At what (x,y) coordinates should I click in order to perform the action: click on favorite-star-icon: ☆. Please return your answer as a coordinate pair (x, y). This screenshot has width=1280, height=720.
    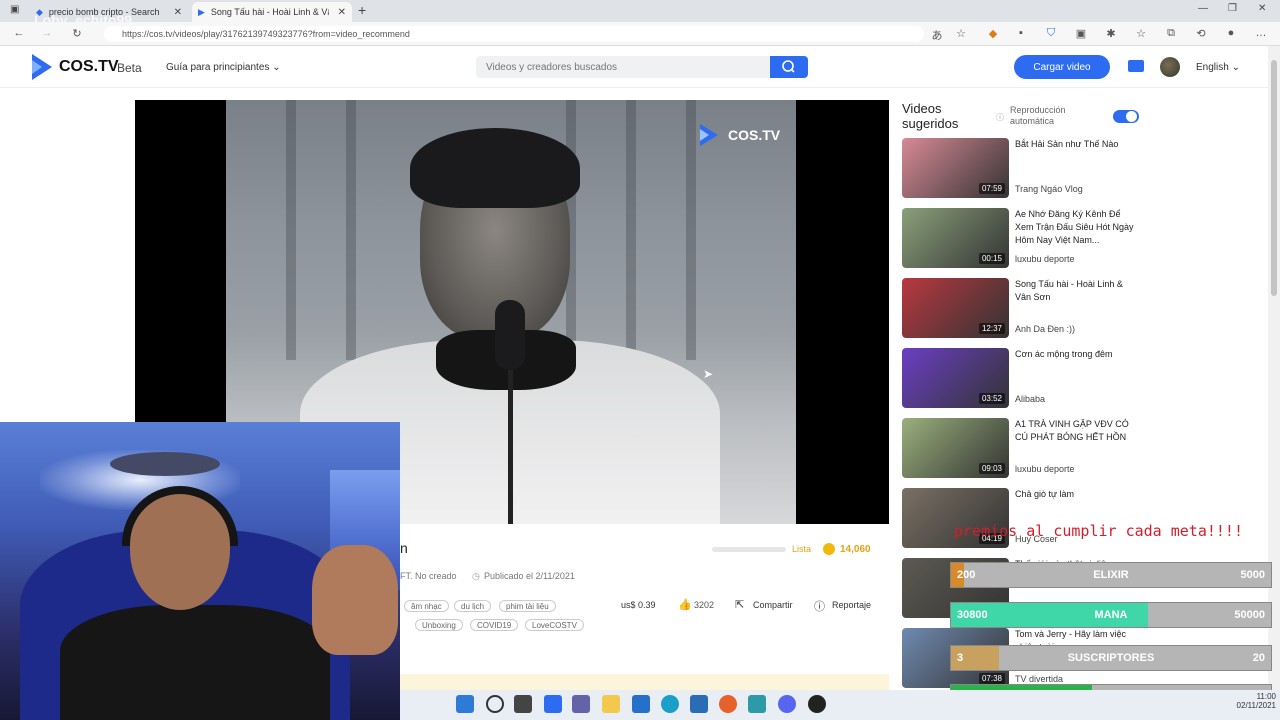
    Looking at the image, I should click on (961, 33).